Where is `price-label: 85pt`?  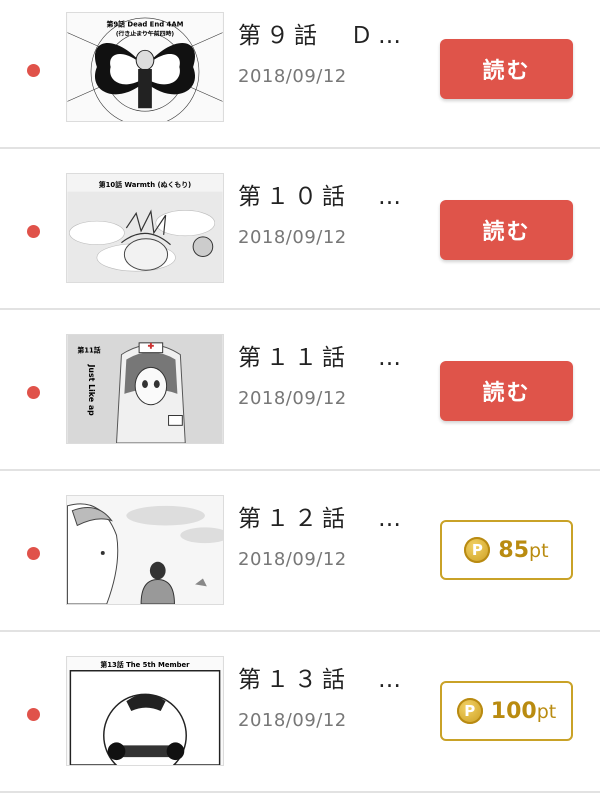
price-label: 85pt is located at coordinates (523, 550).